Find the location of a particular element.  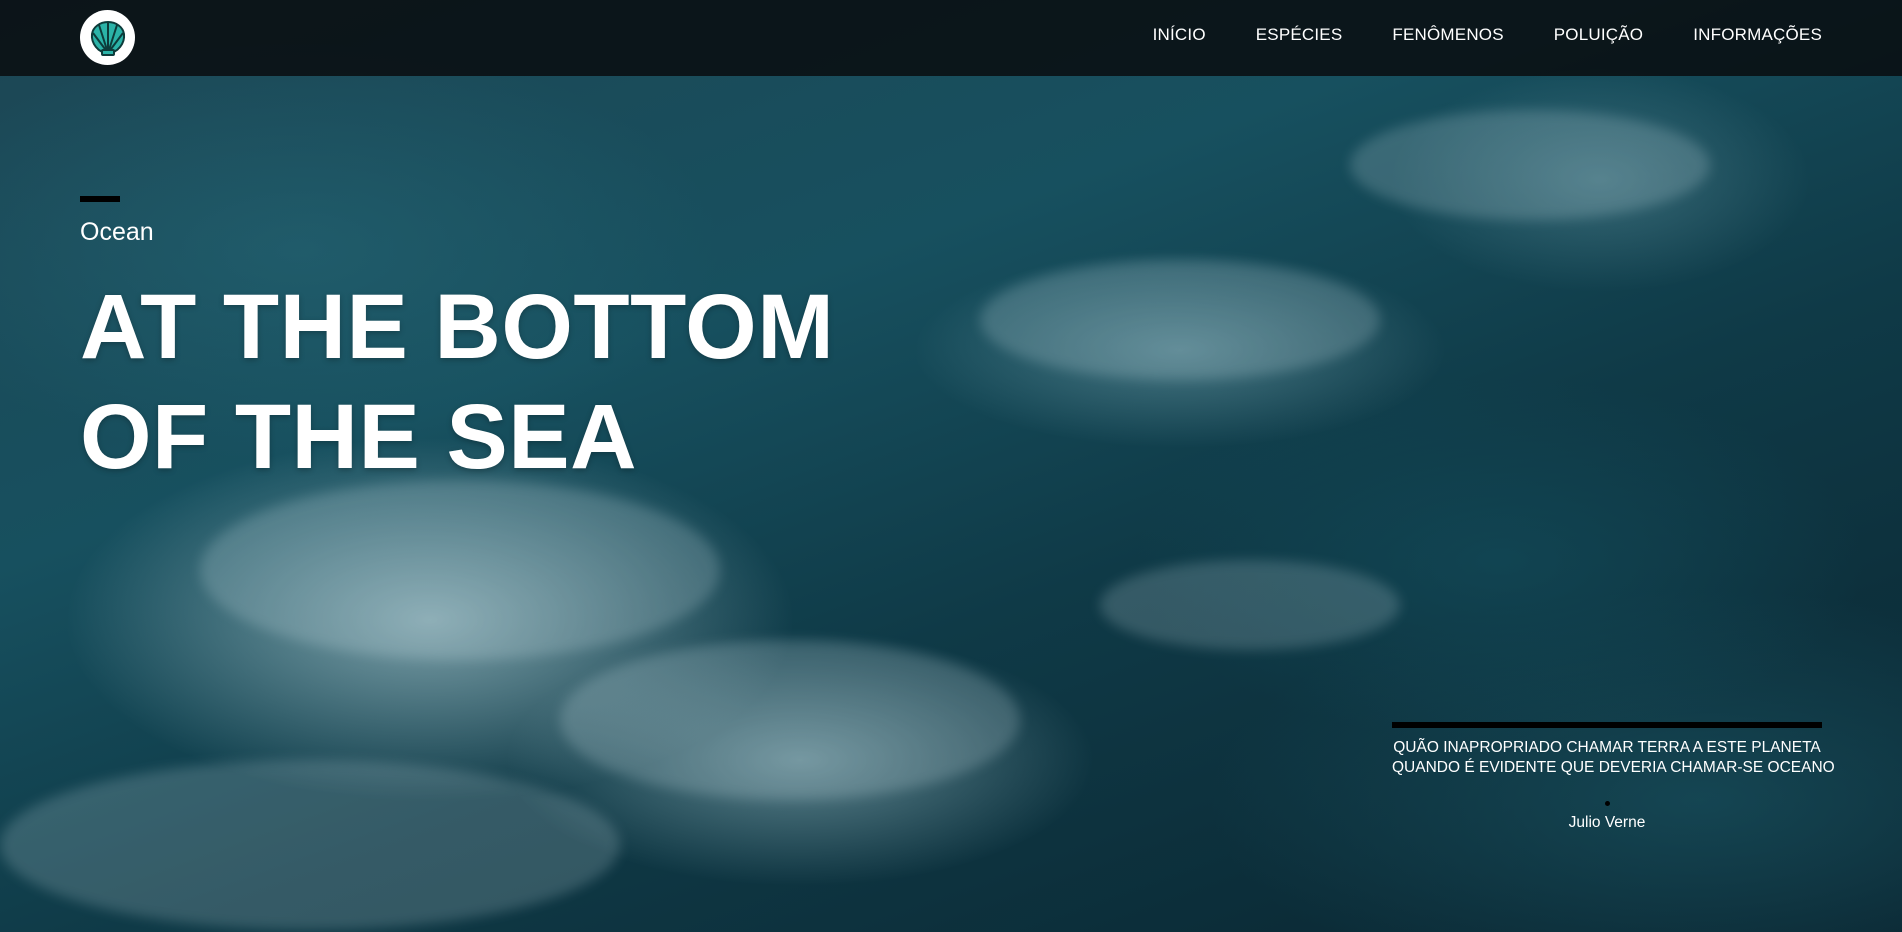

quote-separator-dot is located at coordinates (1607, 803).